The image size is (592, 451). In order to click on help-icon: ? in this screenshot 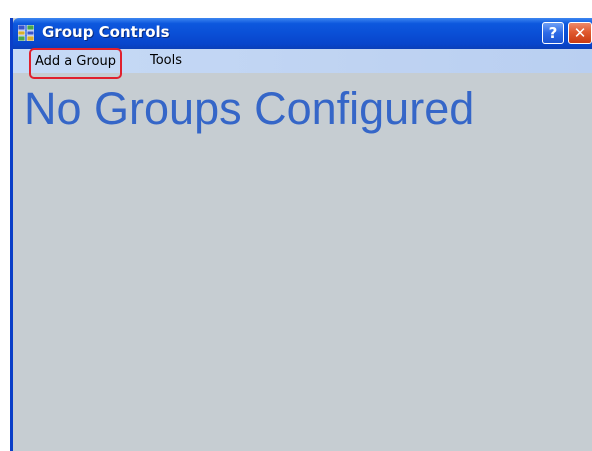, I will do `click(553, 33)`.